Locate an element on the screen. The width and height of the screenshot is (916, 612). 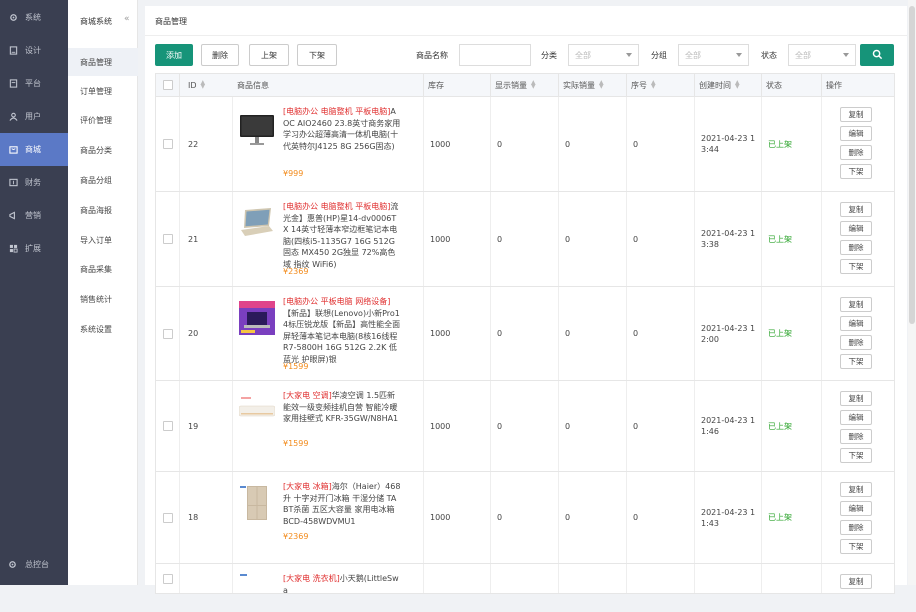
nav-item-system: 系统 is located at coordinates (34, 17).